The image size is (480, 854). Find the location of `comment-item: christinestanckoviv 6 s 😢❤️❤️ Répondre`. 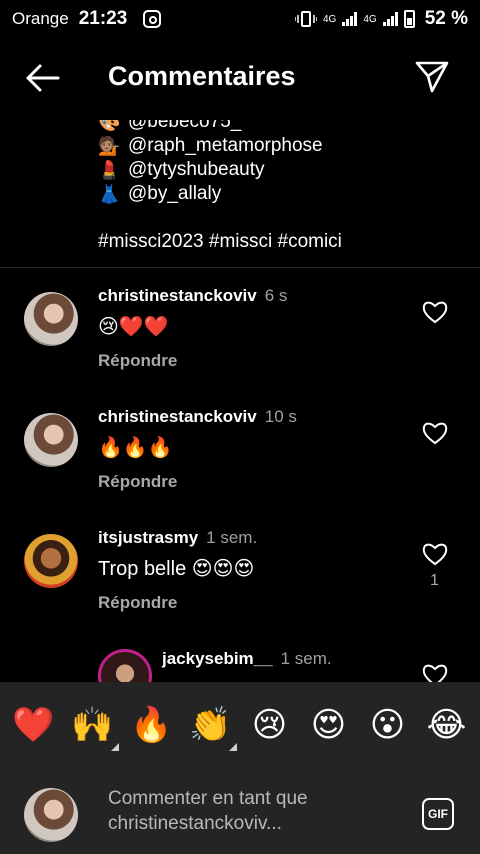

comment-item: christinestanckoviv 6 s 😢❤️❤️ Répondre is located at coordinates (240, 335).